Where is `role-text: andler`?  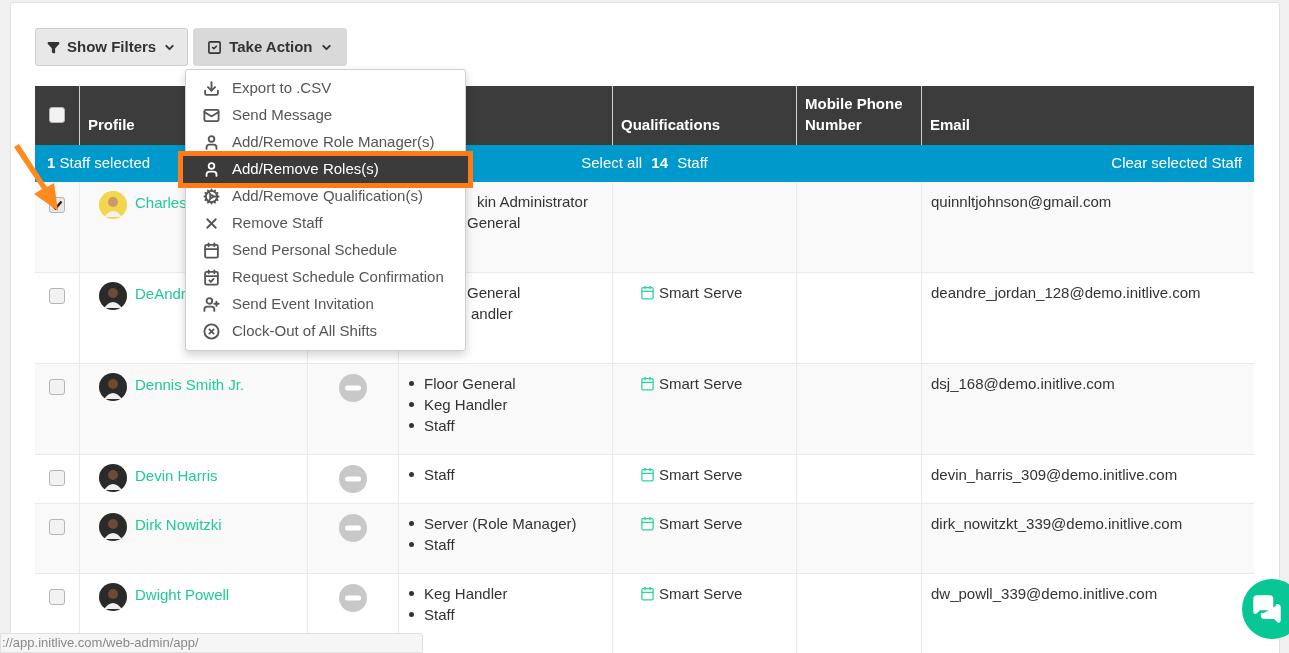 role-text: andler is located at coordinates (492, 313).